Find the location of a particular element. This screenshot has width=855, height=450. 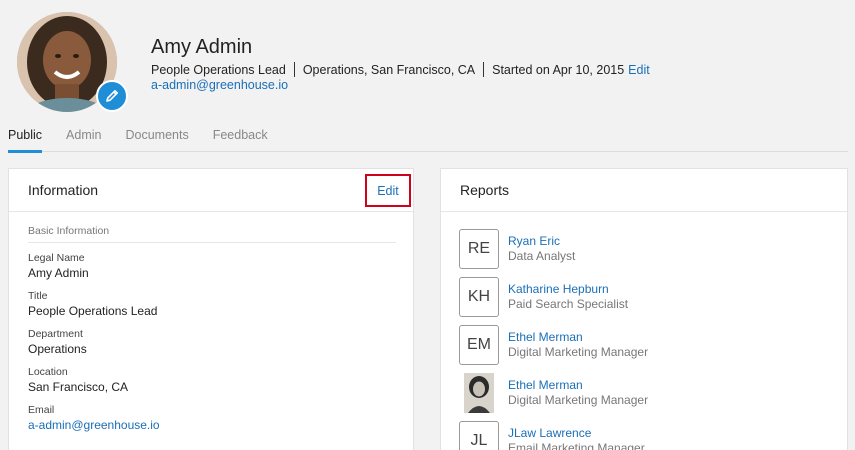

tab-admin: Admin is located at coordinates (83, 140).